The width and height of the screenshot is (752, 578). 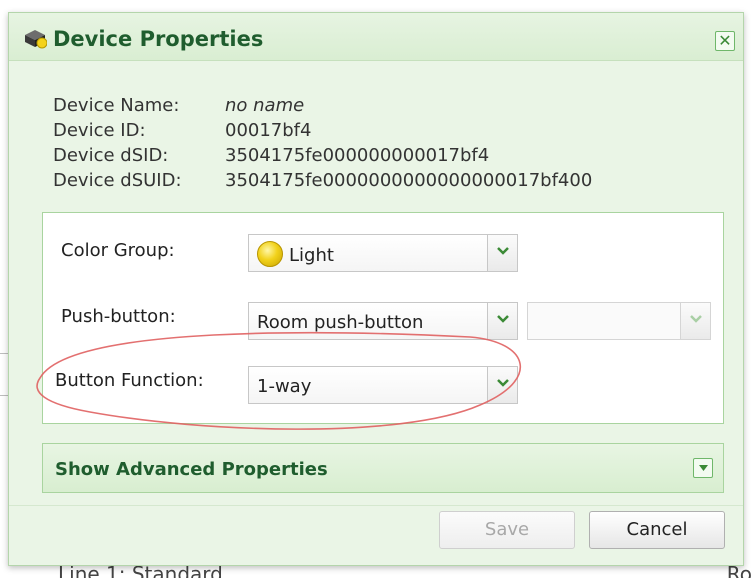 I want to click on close-icon: ✕, so click(x=725, y=40).